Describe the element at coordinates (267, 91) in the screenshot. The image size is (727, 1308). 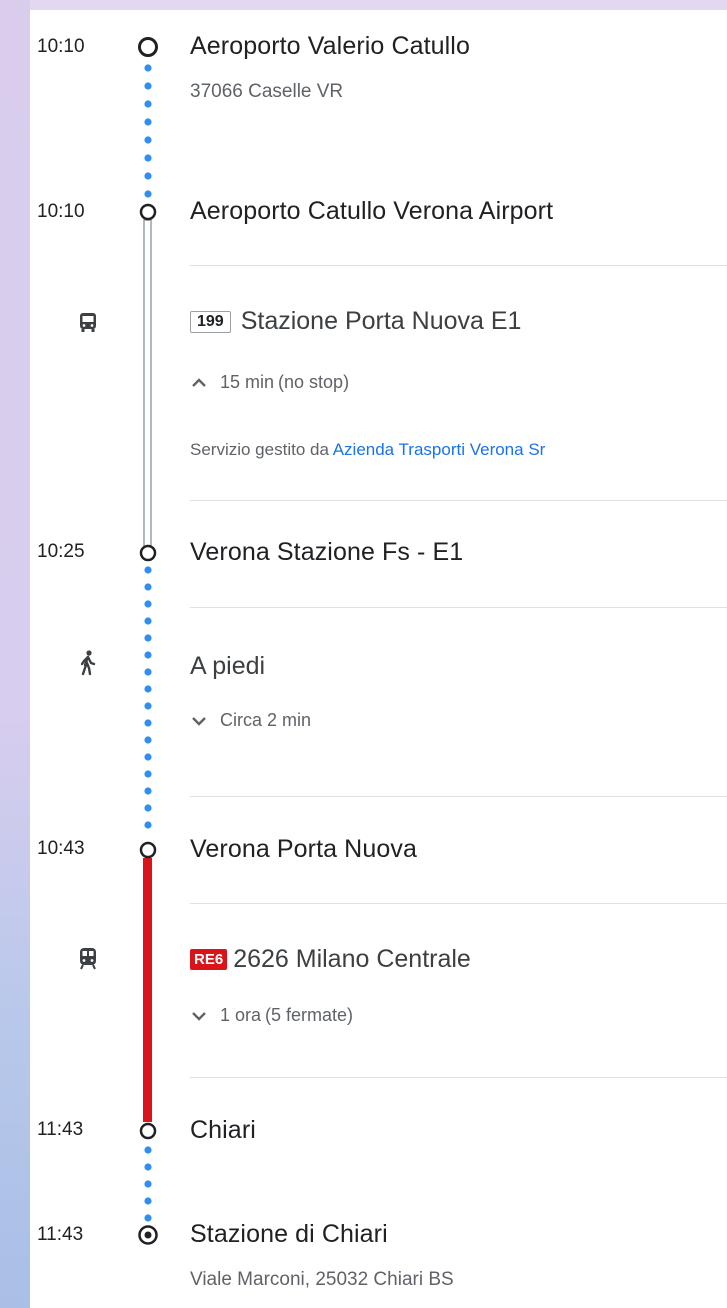
I see `origin-address: 37066 Caselle VR` at that location.